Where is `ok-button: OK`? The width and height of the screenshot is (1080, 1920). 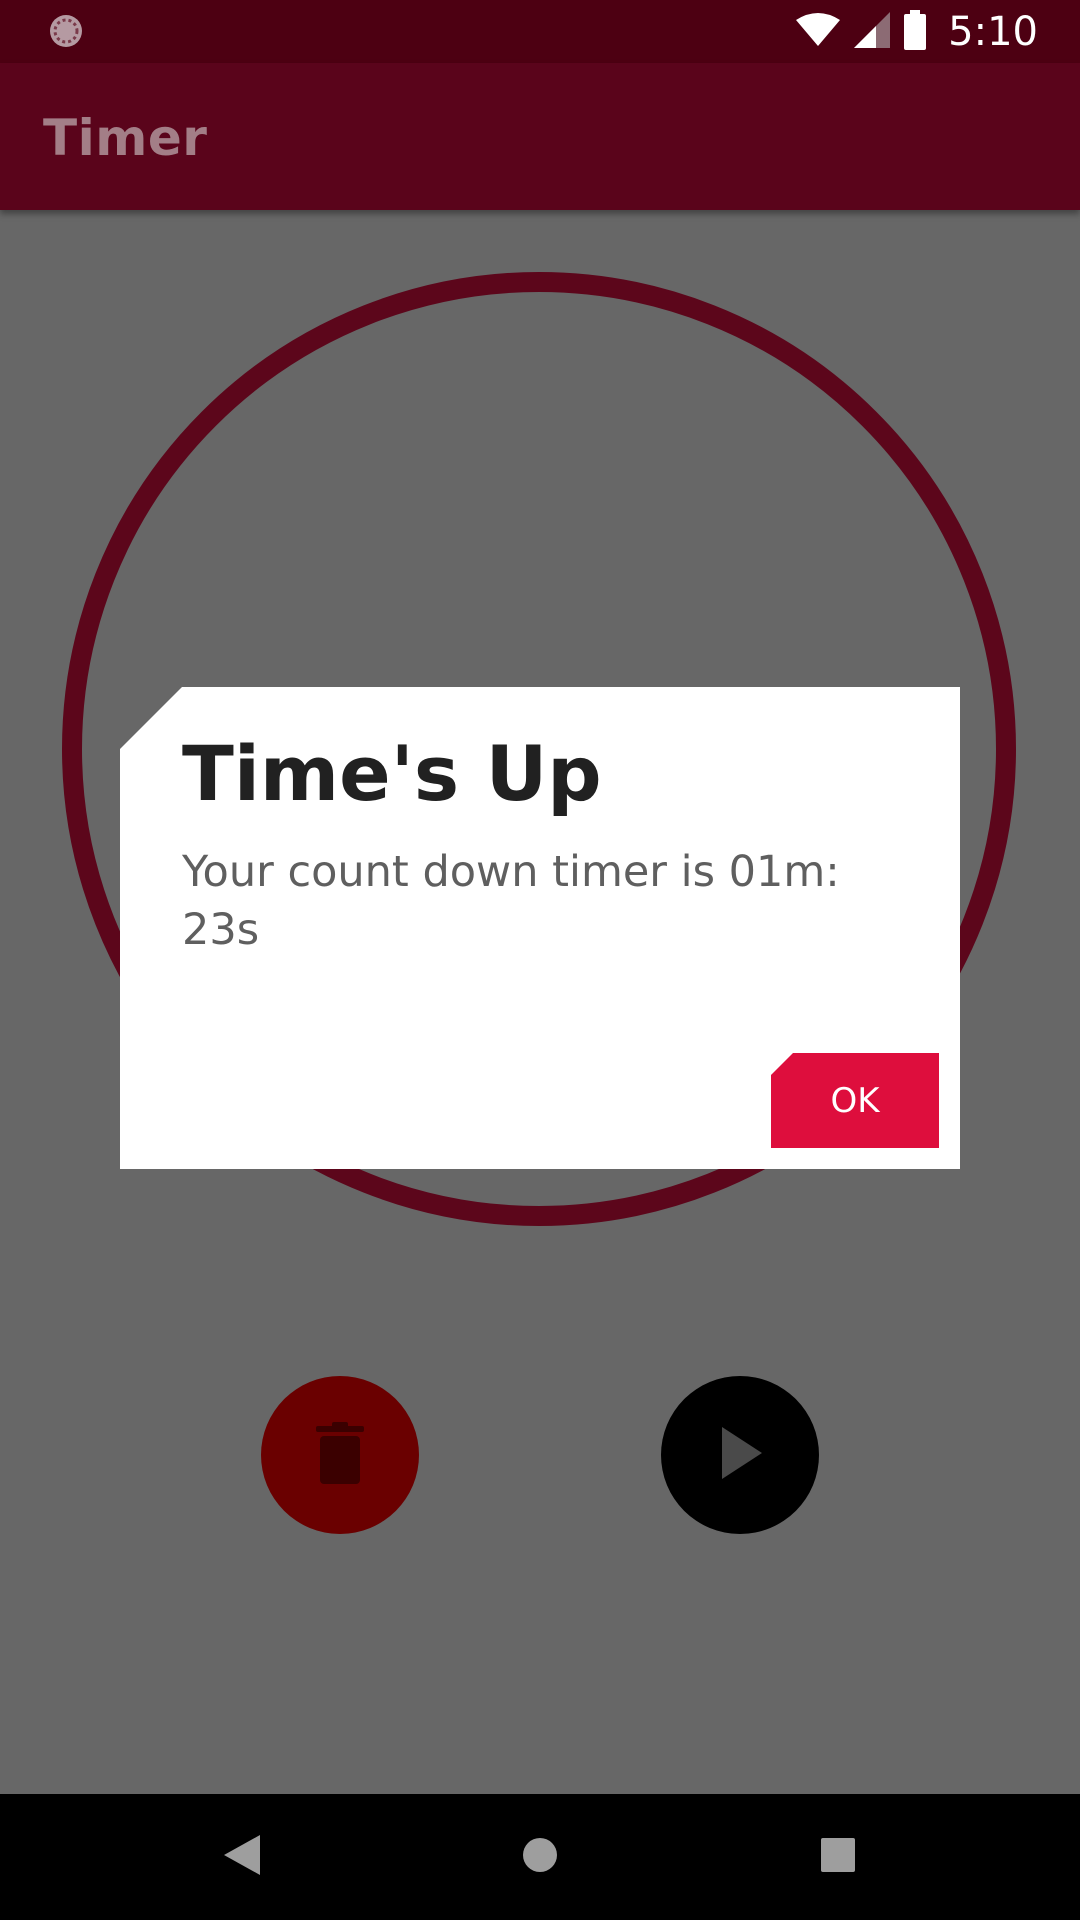
ok-button: OK is located at coordinates (855, 1100).